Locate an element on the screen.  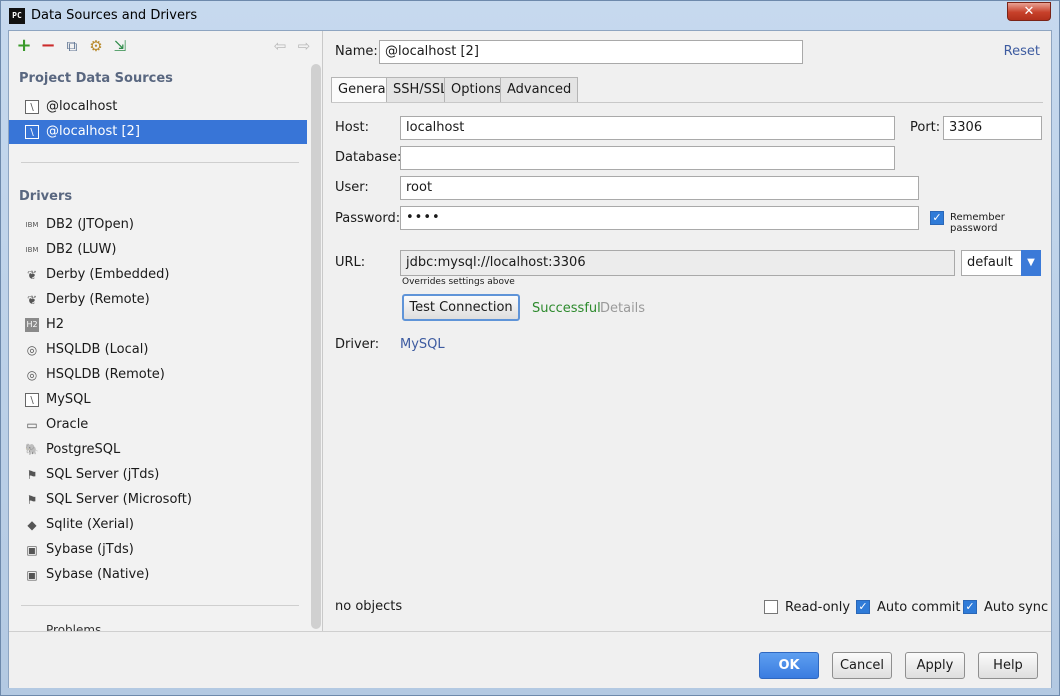
copy-icon: ⧉ is located at coordinates (72, 46).